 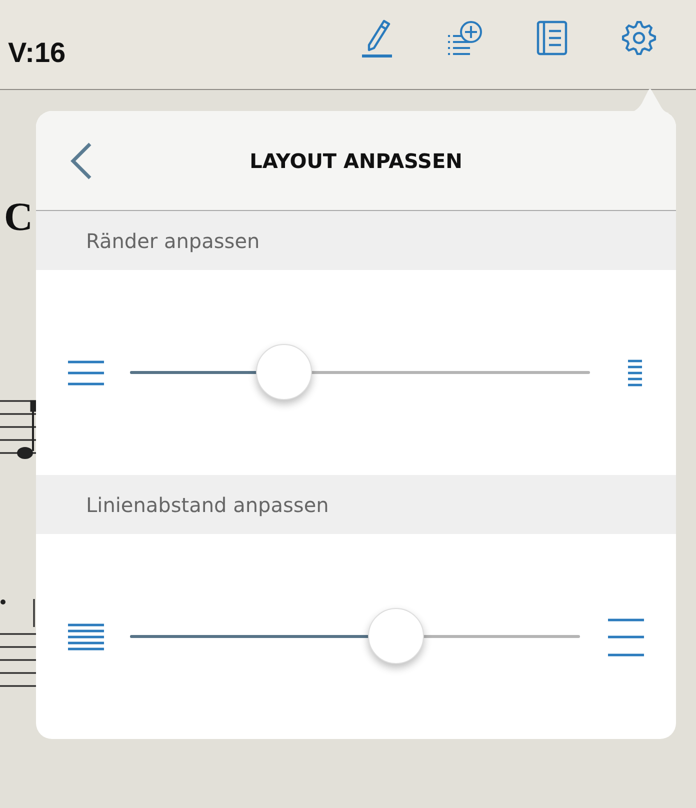 What do you see at coordinates (552, 38) in the screenshot?
I see `book-icon` at bounding box center [552, 38].